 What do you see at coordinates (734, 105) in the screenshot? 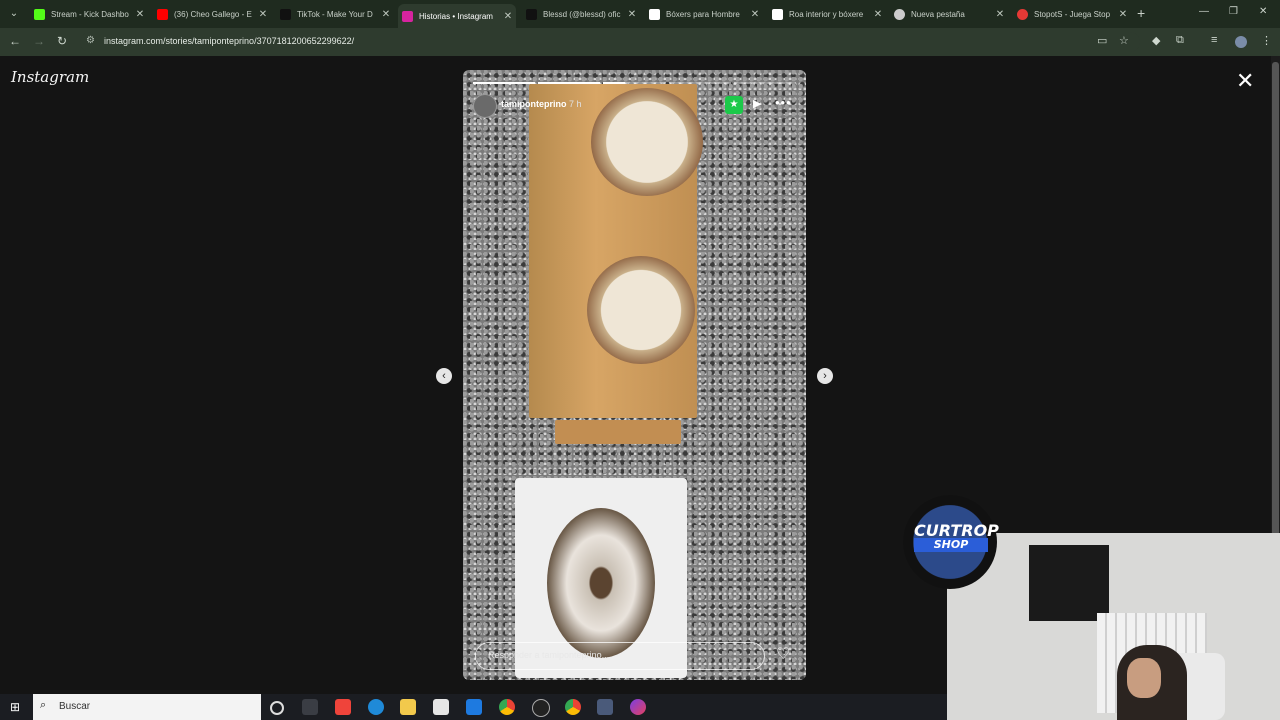
I see `close-friends-star-icon: ★` at bounding box center [734, 105].